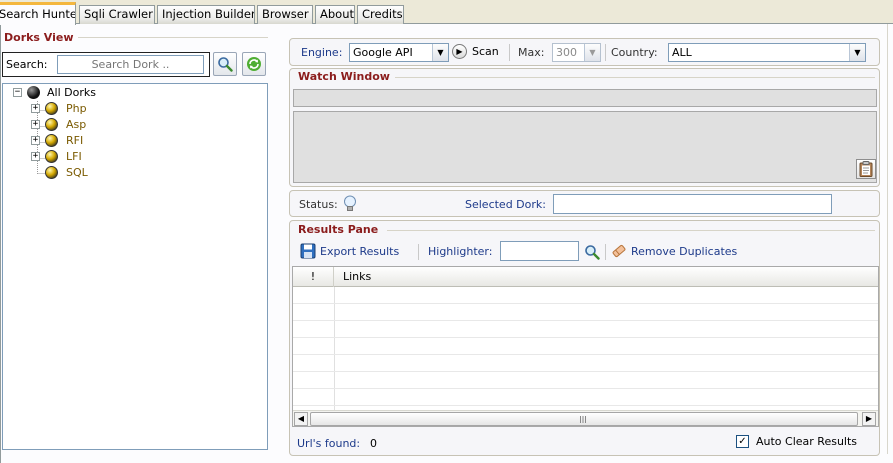 This screenshot has width=893, height=463. I want to click on tab-injection-builder: Injection Builder, so click(206, 14).